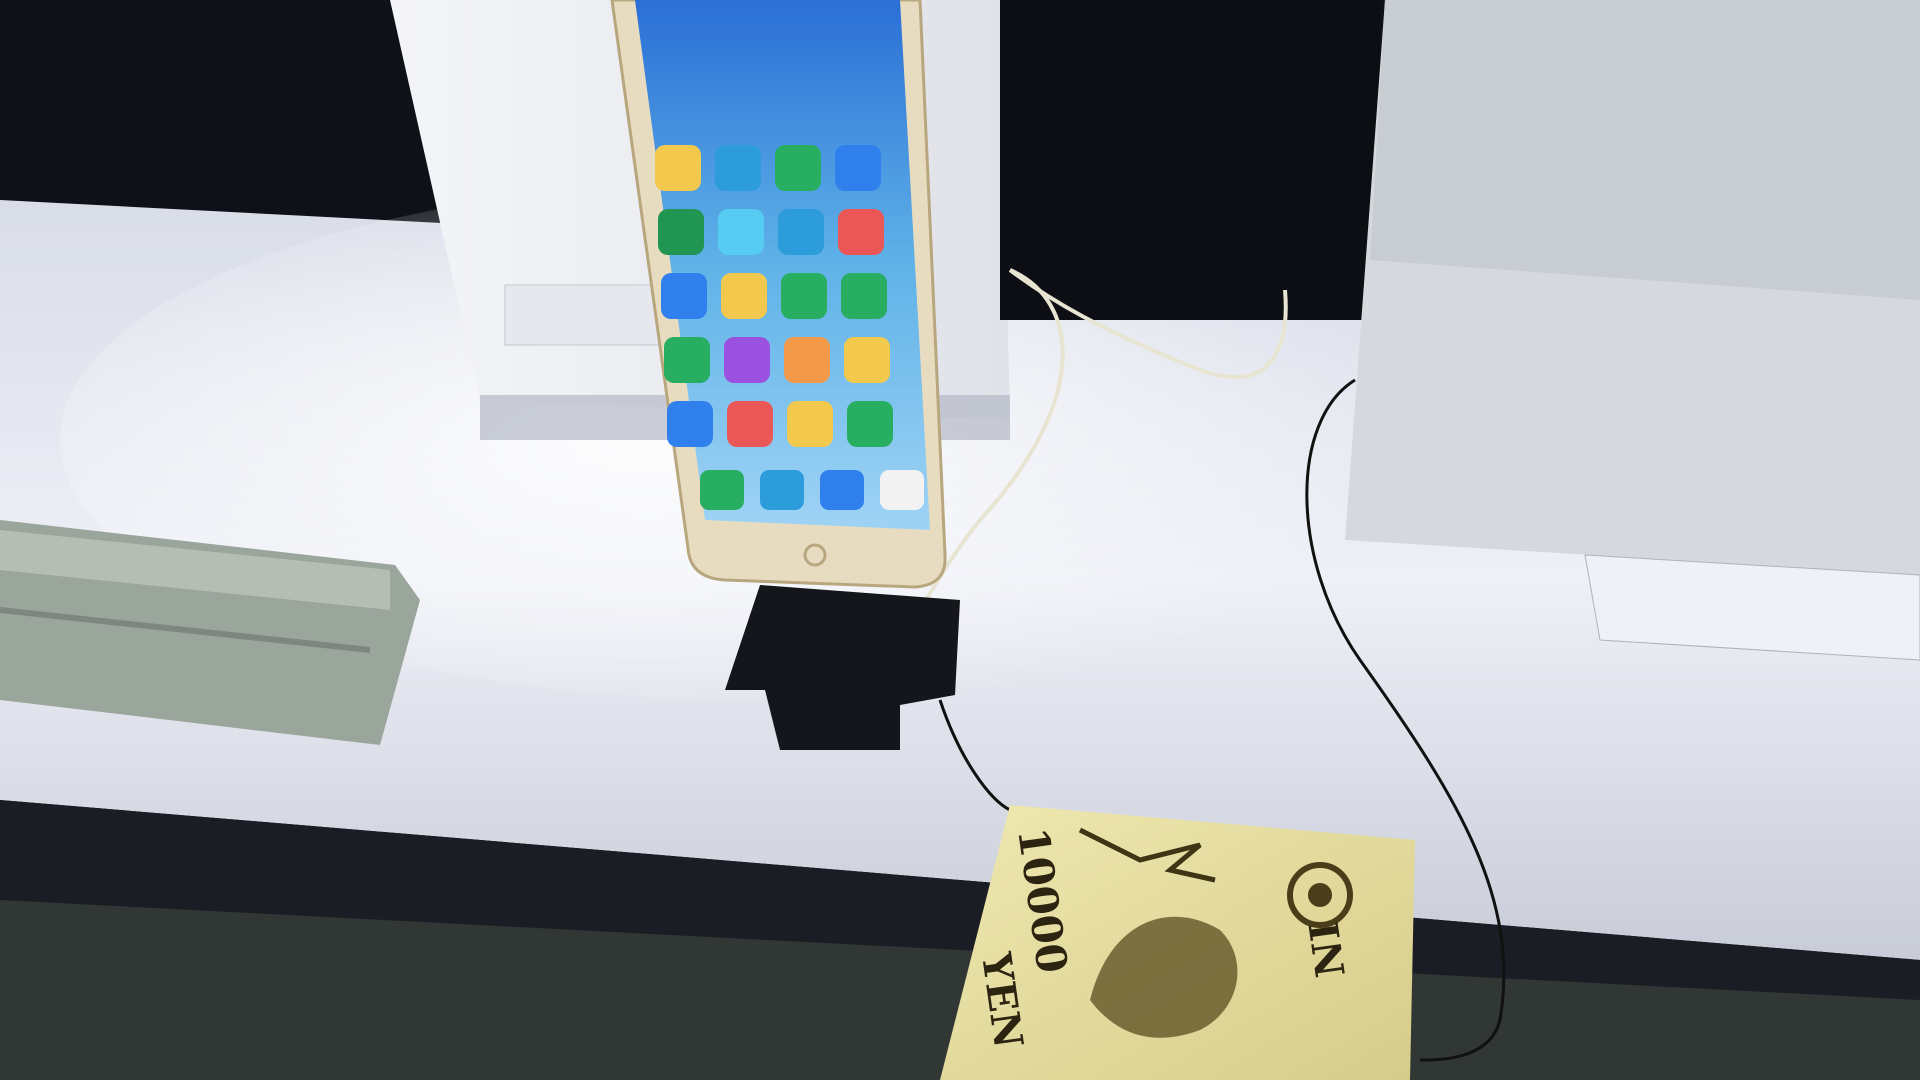 The image size is (1920, 1080). What do you see at coordinates (1320, 895) in the screenshot?
I see `banknote-seal-inner` at bounding box center [1320, 895].